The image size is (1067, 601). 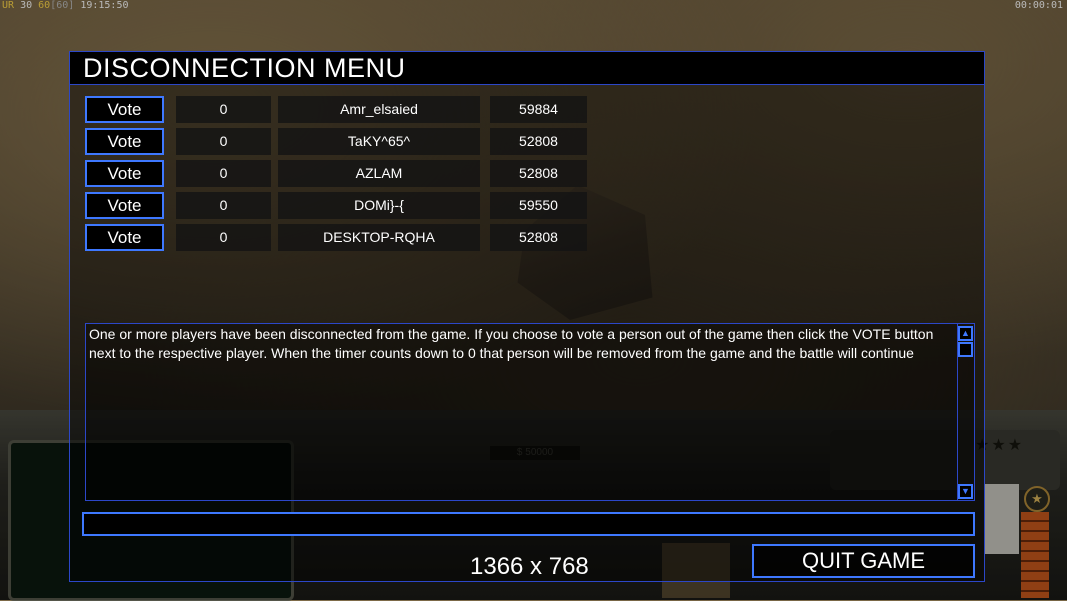 I want to click on scroll-up-arrow-icon: ▲, so click(x=965, y=333).